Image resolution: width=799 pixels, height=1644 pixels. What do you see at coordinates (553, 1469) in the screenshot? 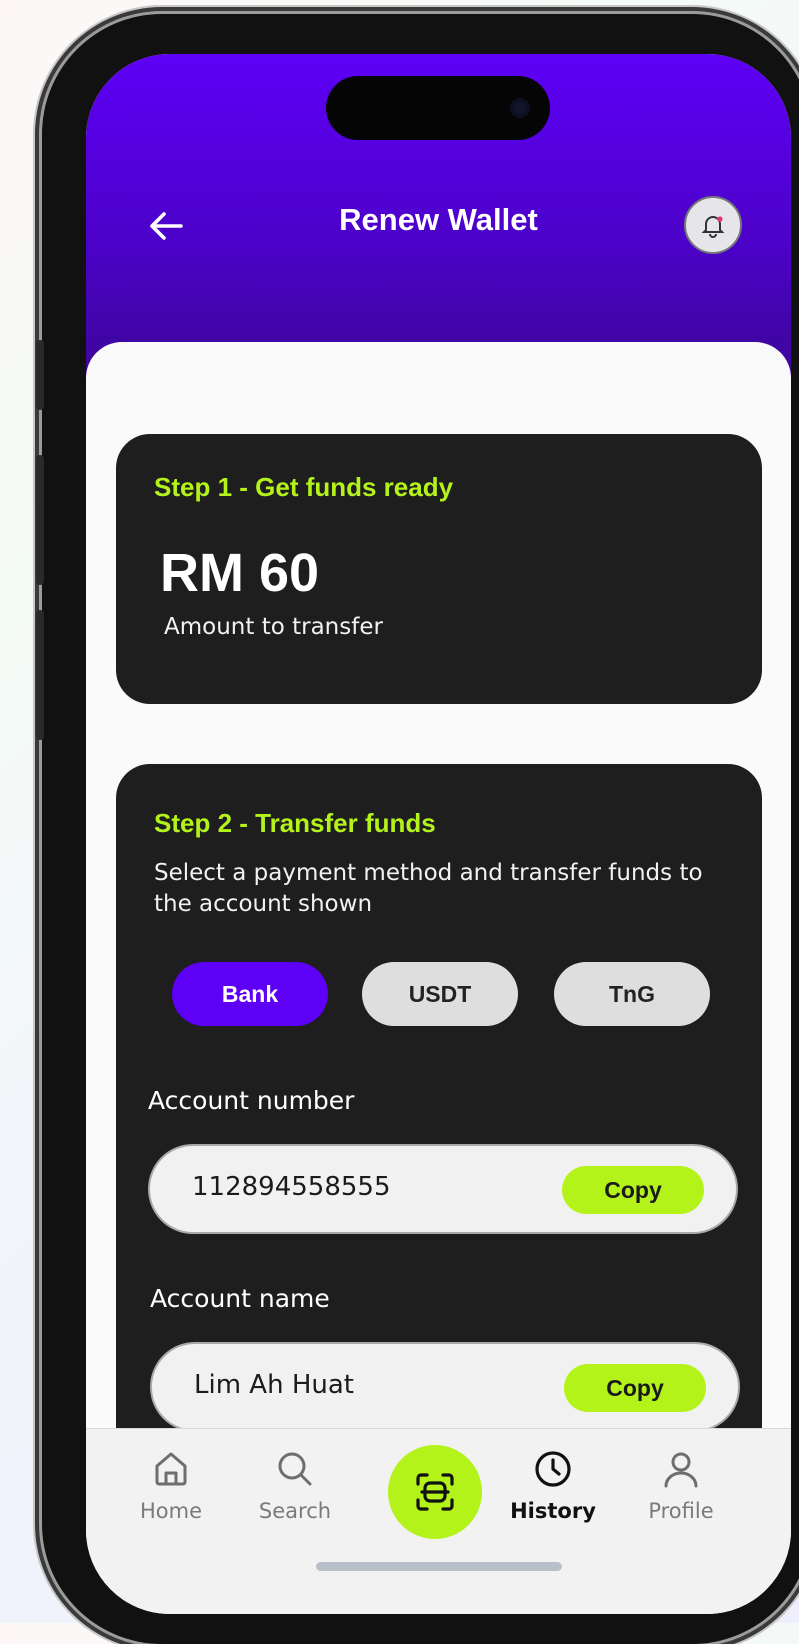
I see `clock-icon` at bounding box center [553, 1469].